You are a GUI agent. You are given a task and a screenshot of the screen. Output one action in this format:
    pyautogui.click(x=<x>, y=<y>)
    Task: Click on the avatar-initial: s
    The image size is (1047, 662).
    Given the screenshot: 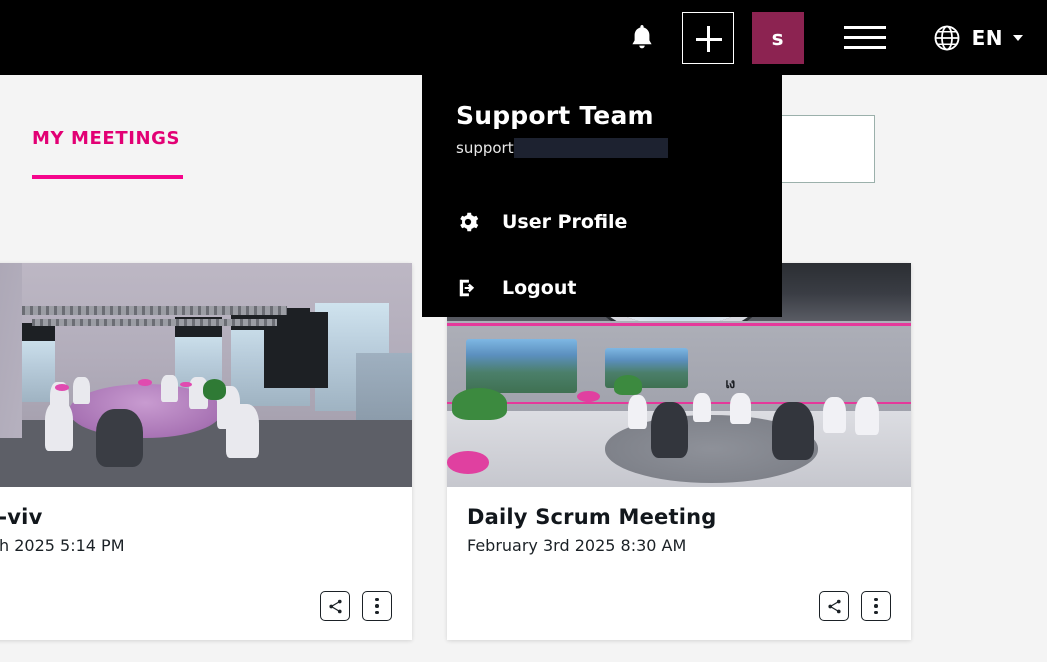 What is the action you would take?
    pyautogui.click(x=777, y=37)
    